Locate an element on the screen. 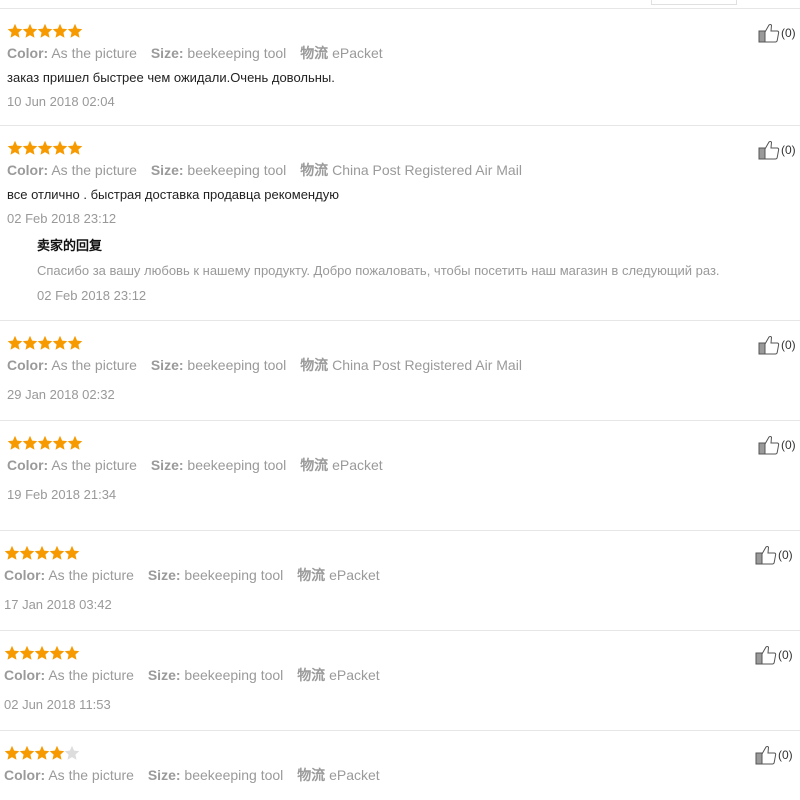 The image size is (800, 800). review-date: 19 Feb 2018 21:34 is located at coordinates (62, 494).